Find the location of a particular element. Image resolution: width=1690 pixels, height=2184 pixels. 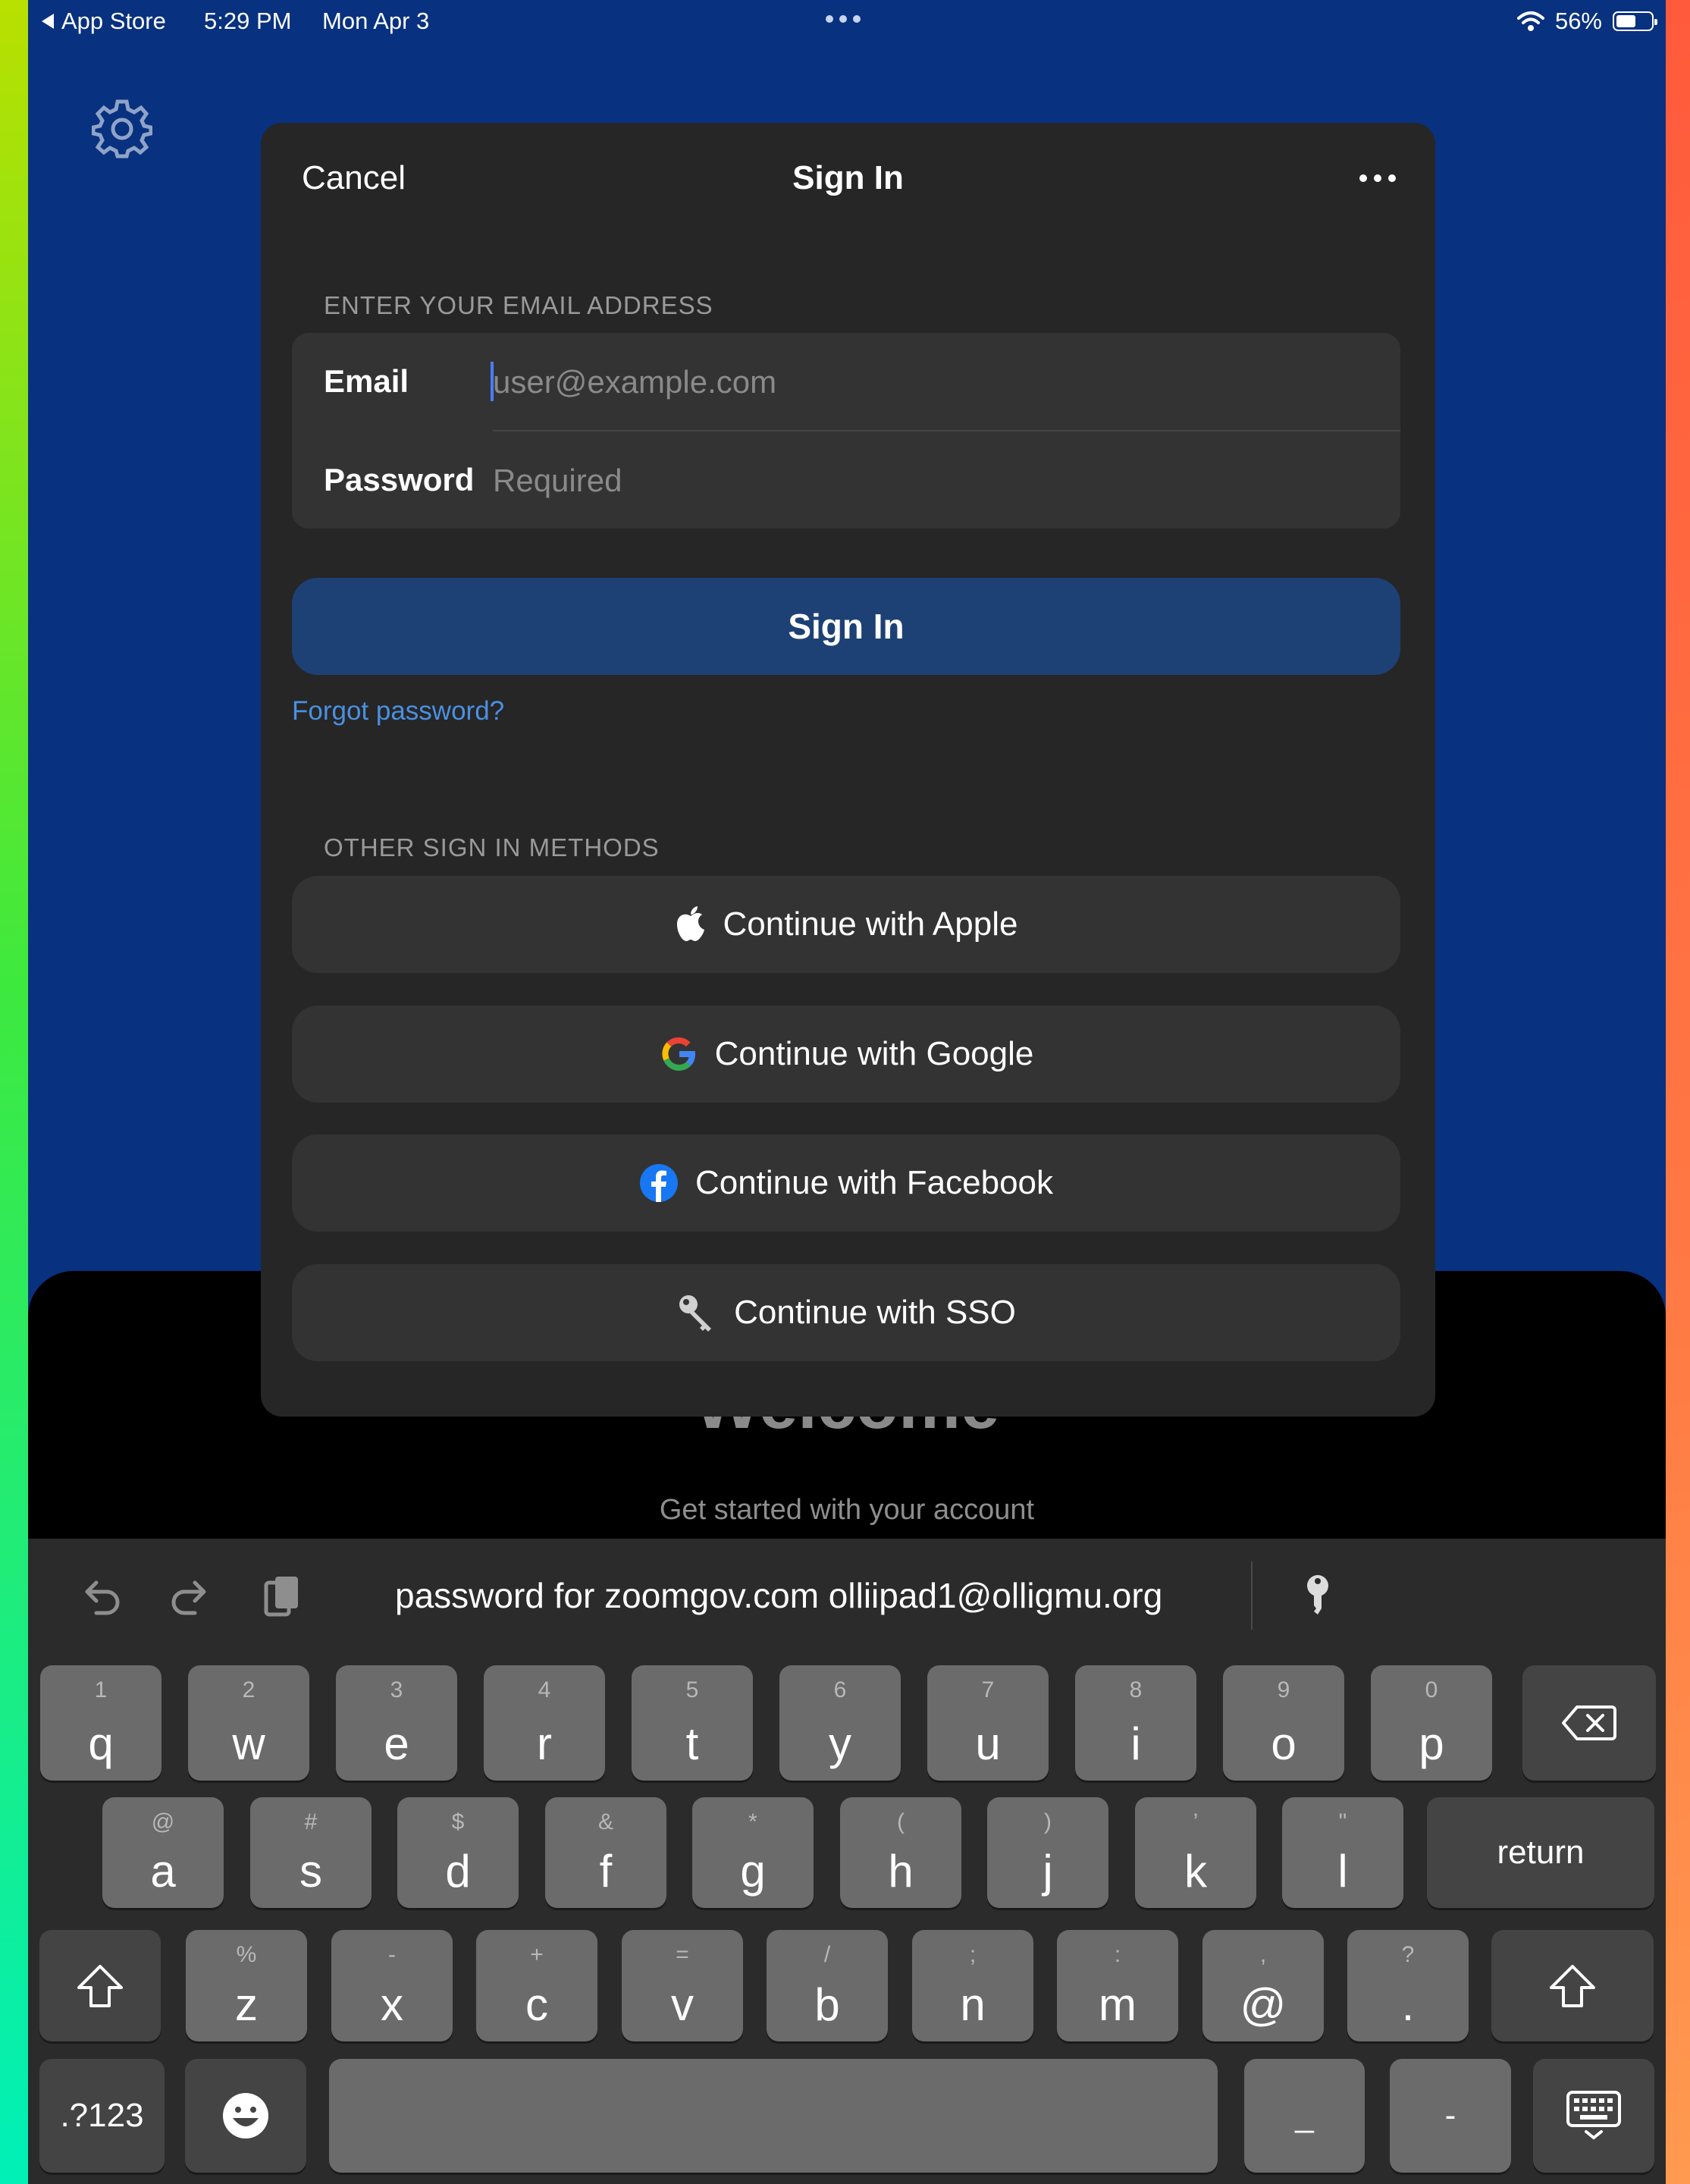

key-row2-8: " l is located at coordinates (1343, 1852).